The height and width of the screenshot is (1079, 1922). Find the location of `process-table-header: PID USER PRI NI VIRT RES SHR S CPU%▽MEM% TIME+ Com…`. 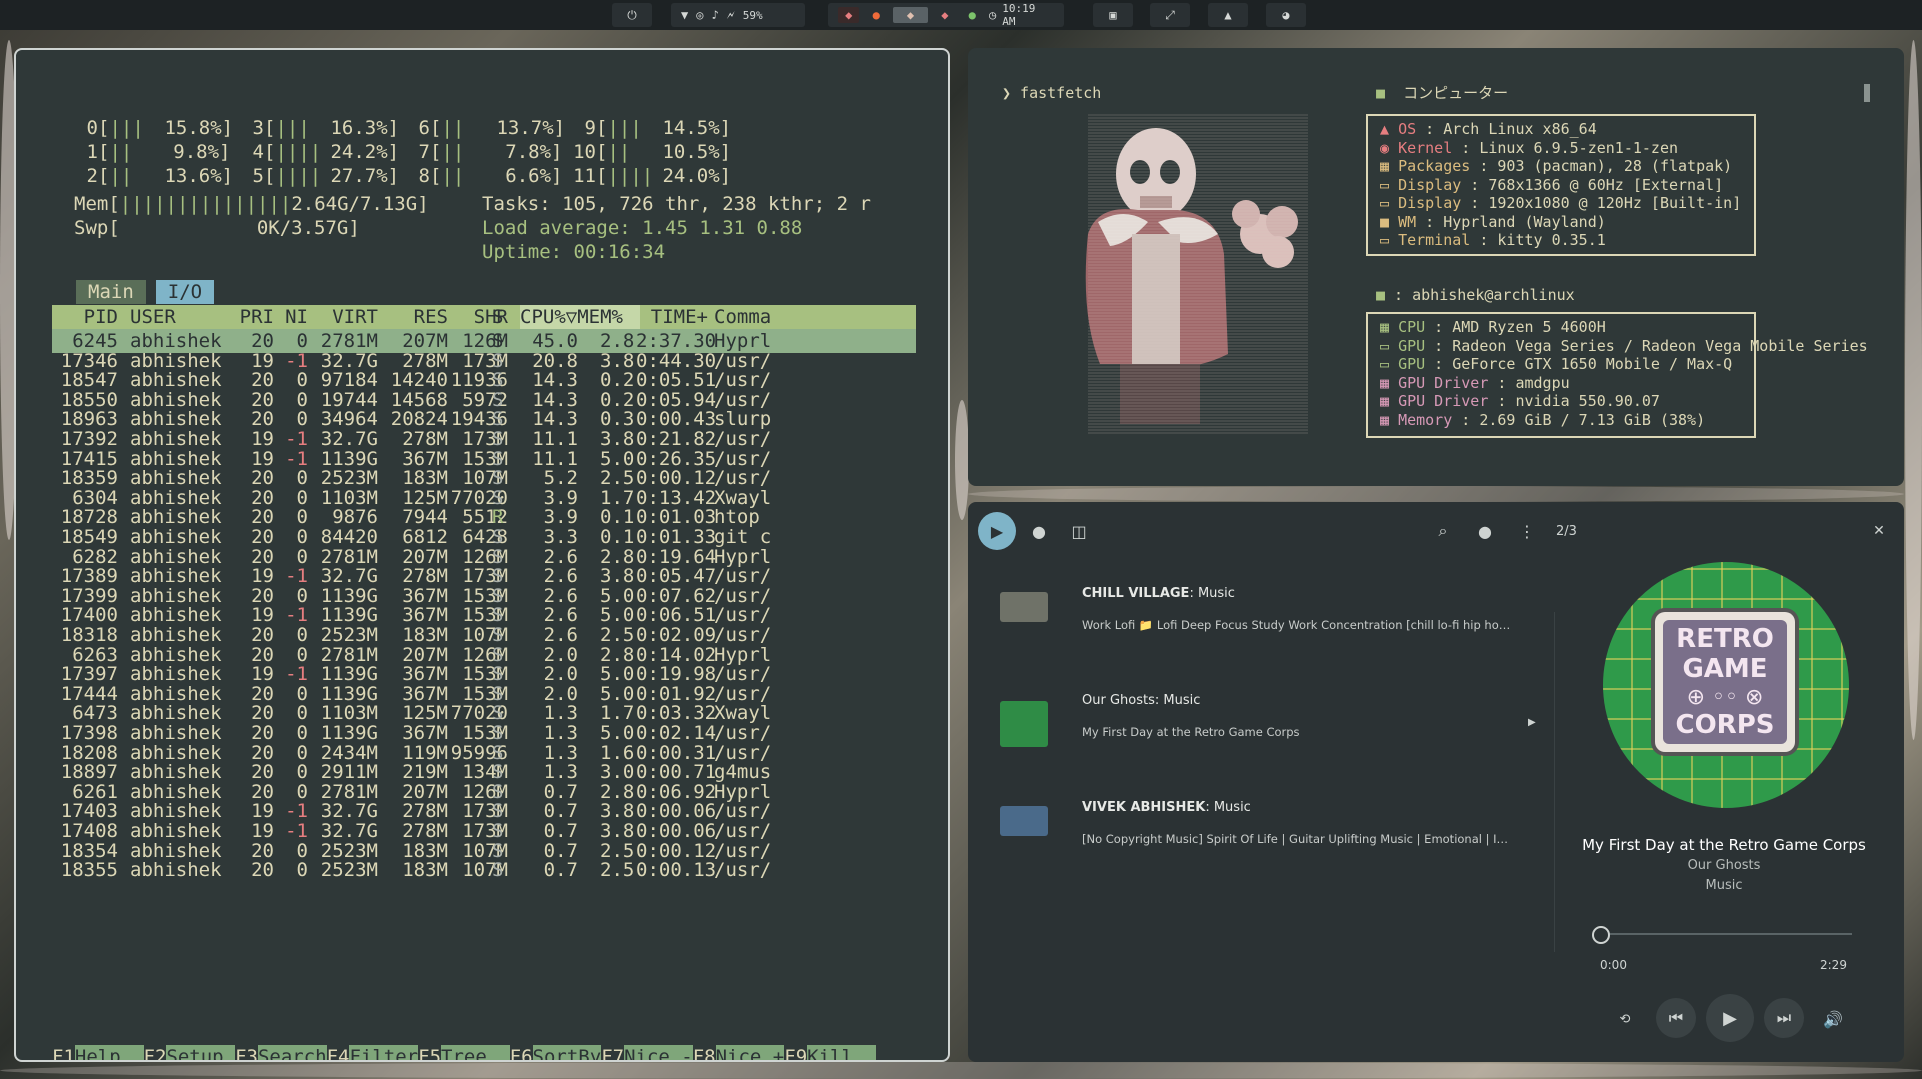

process-table-header: PID USER PRI NI VIRT RES SHR S CPU%▽MEM% TIME+ Com… is located at coordinates (484, 317).